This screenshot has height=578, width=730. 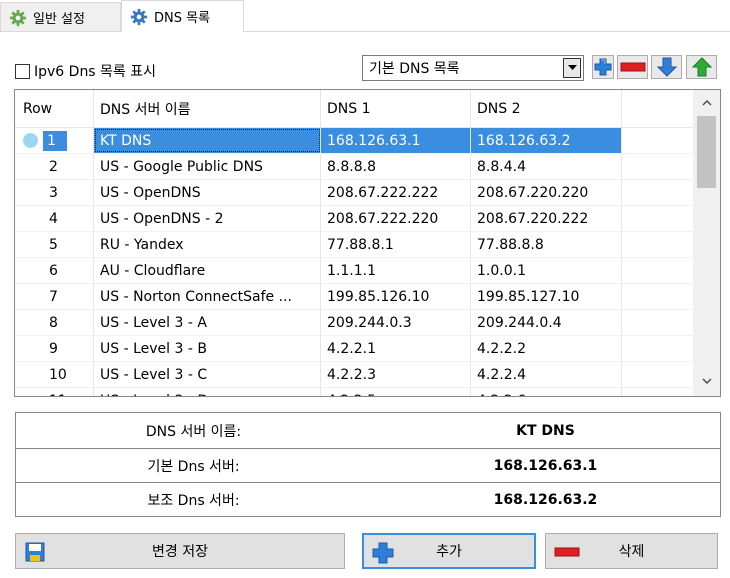 What do you see at coordinates (396, 270) in the screenshot?
I see `dns1-cell: 1.1.1.1` at bounding box center [396, 270].